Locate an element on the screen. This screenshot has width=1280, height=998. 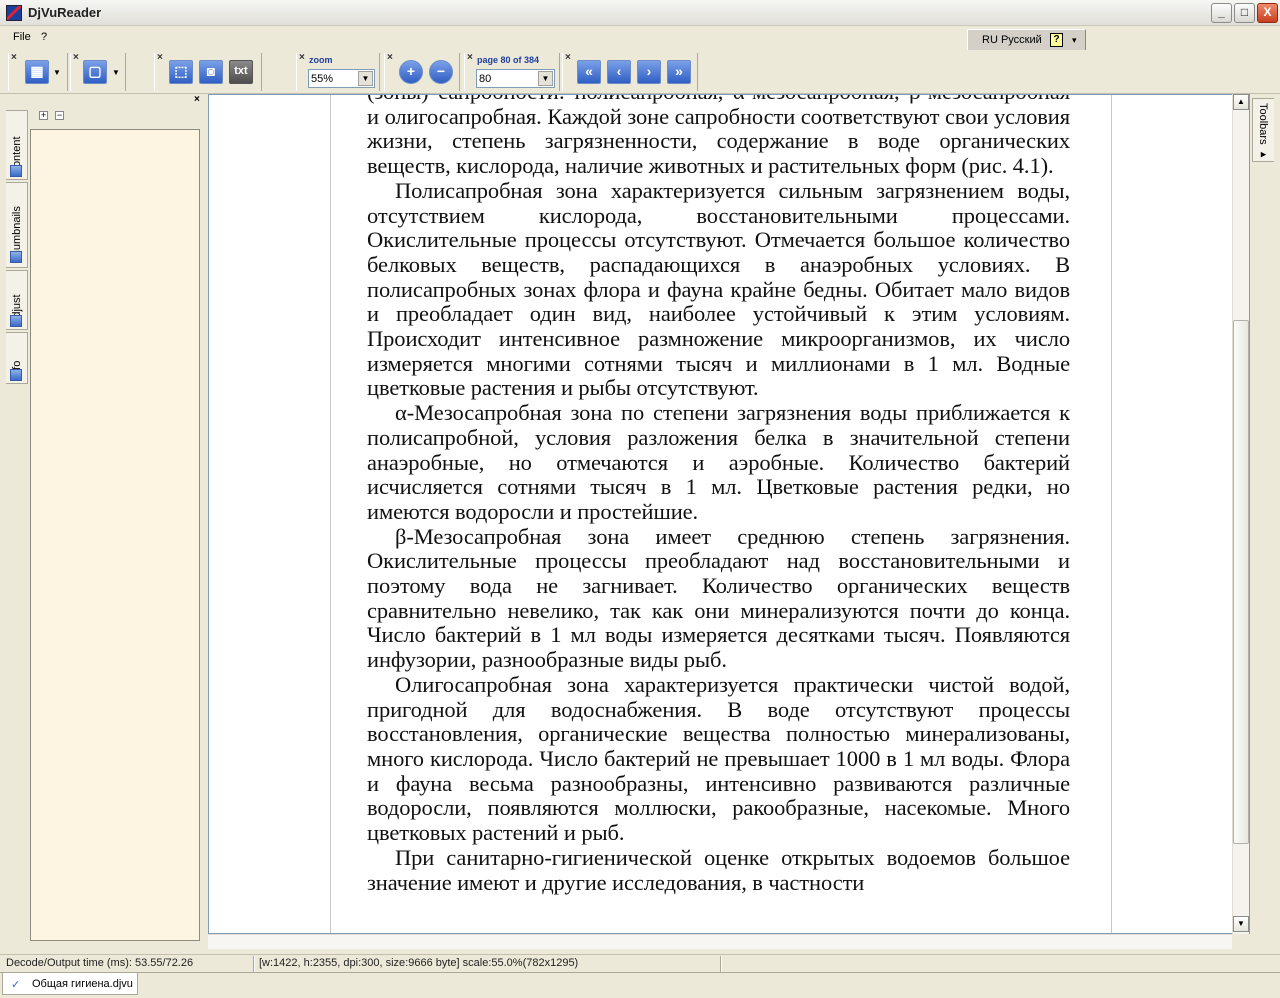
decode-time: Decode/Output time (ms): 53.55/72.26 is located at coordinates (100, 963).